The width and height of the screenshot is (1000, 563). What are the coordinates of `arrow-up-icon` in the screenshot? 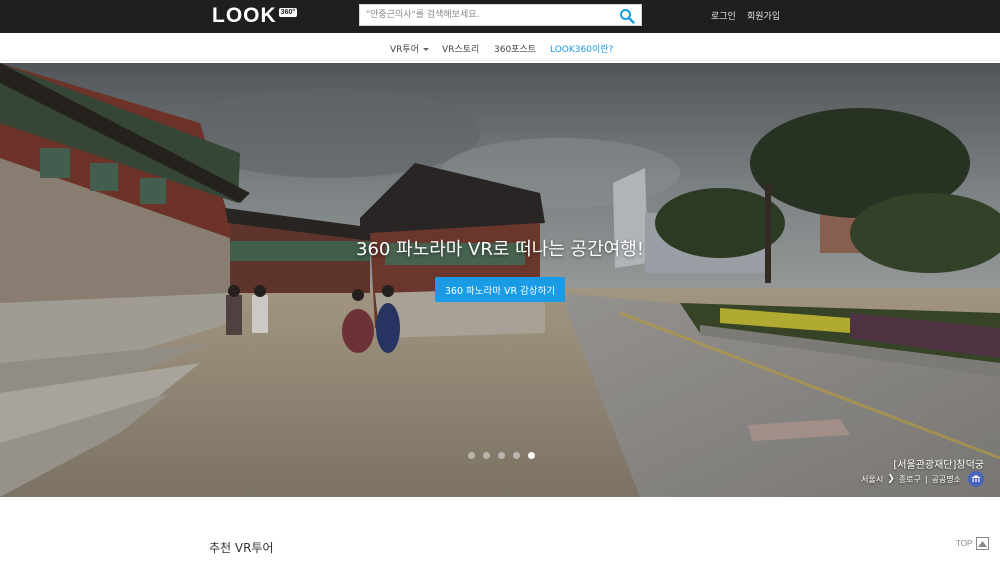 It's located at (983, 543).